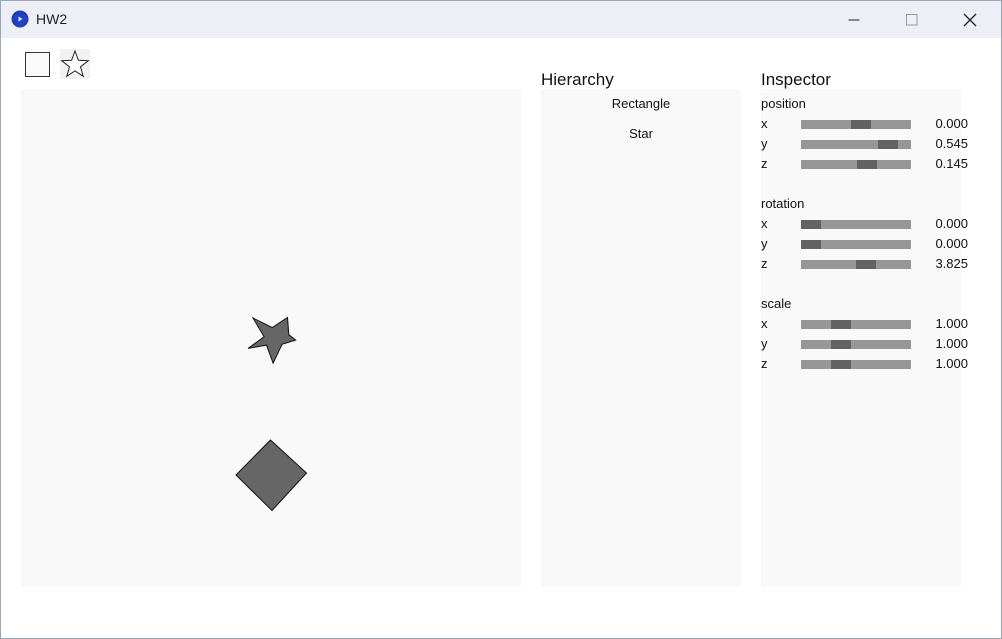 This screenshot has height=639, width=1002. I want to click on position-section-label: position, so click(783, 103).